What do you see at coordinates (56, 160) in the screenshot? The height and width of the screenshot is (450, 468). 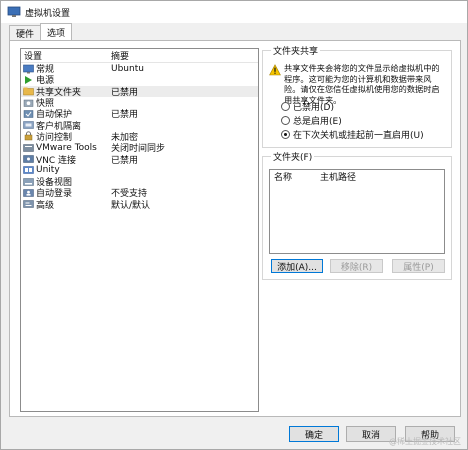 I see `settings-item-label: VNC 连接` at bounding box center [56, 160].